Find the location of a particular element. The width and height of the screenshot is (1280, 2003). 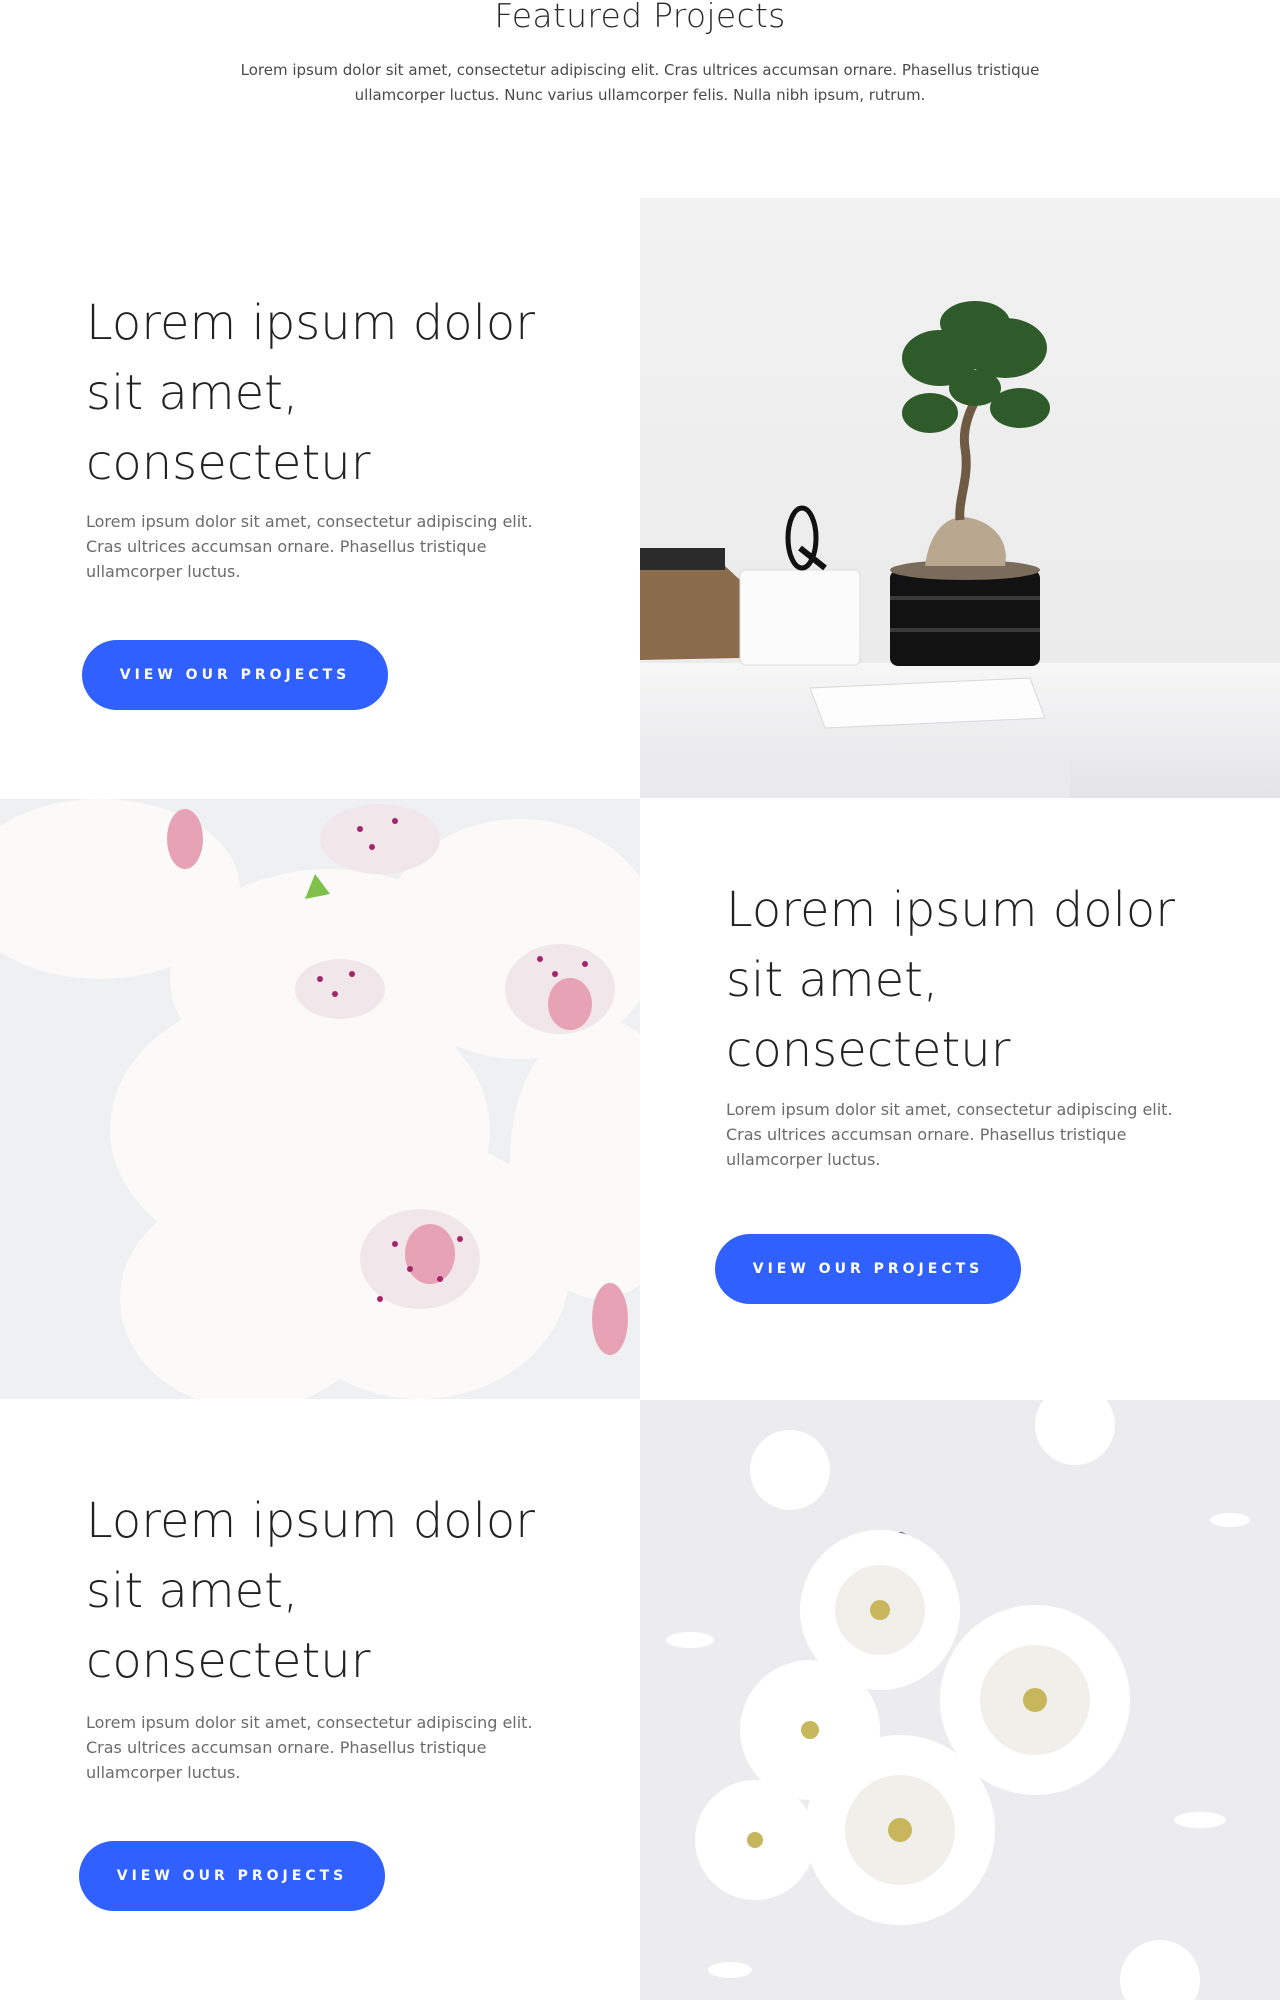

project-image-chrysanthemums is located at coordinates (960, 1700).